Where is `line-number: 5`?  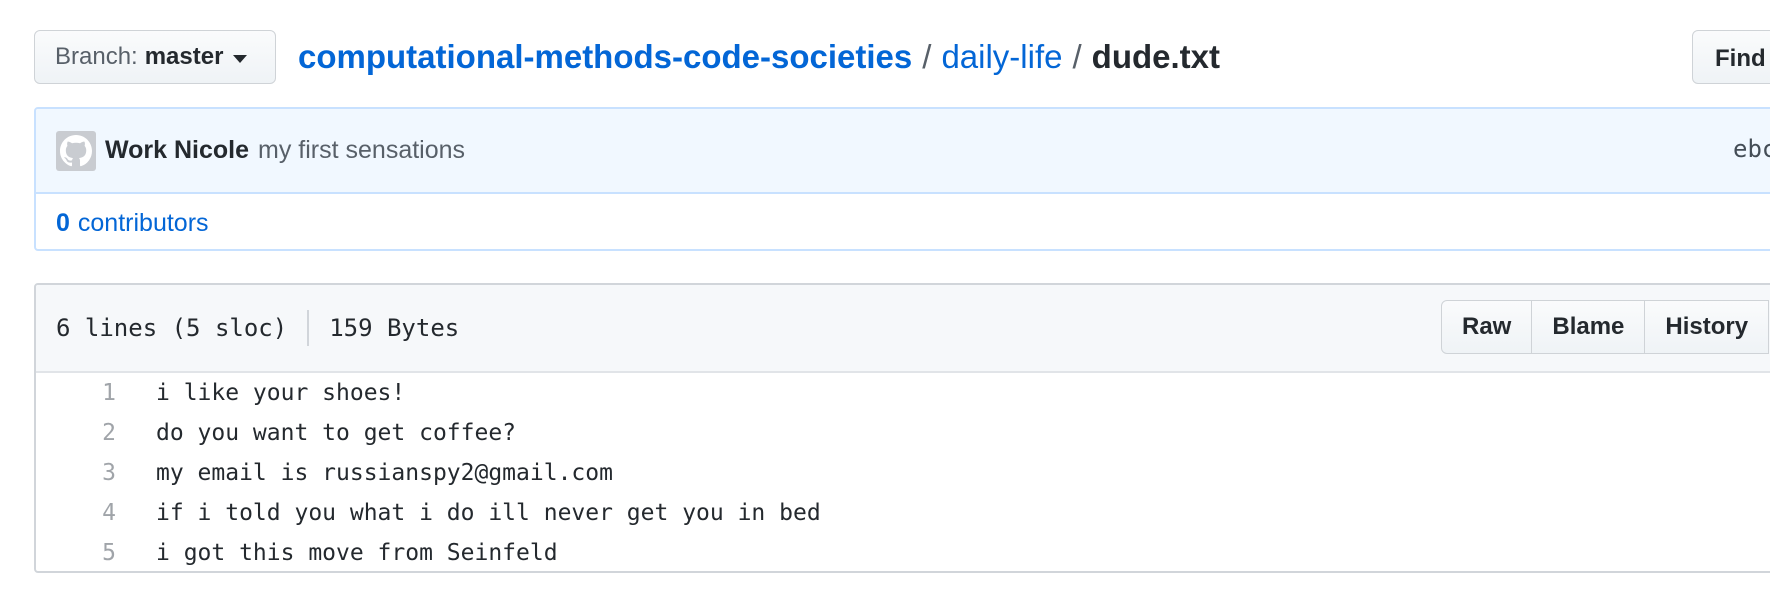 line-number: 5 is located at coordinates (76, 553).